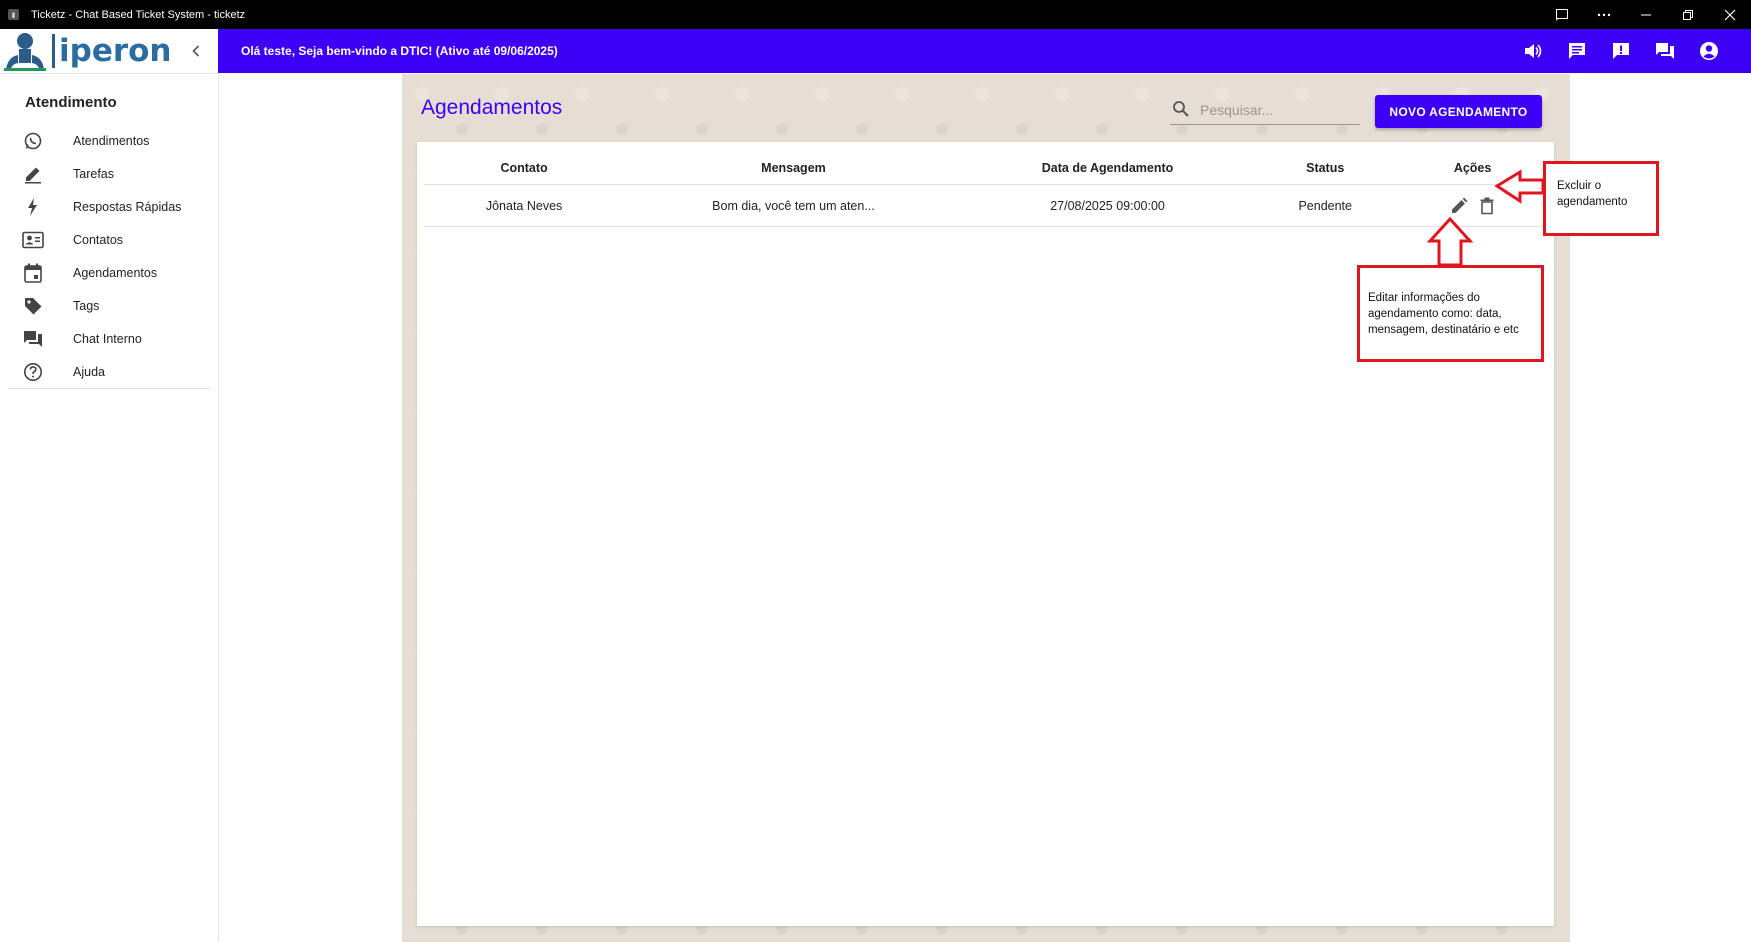 Image resolution: width=1751 pixels, height=942 pixels. Describe the element at coordinates (1435, 314) in the screenshot. I see `annotation-text: agendamento como: data,` at that location.